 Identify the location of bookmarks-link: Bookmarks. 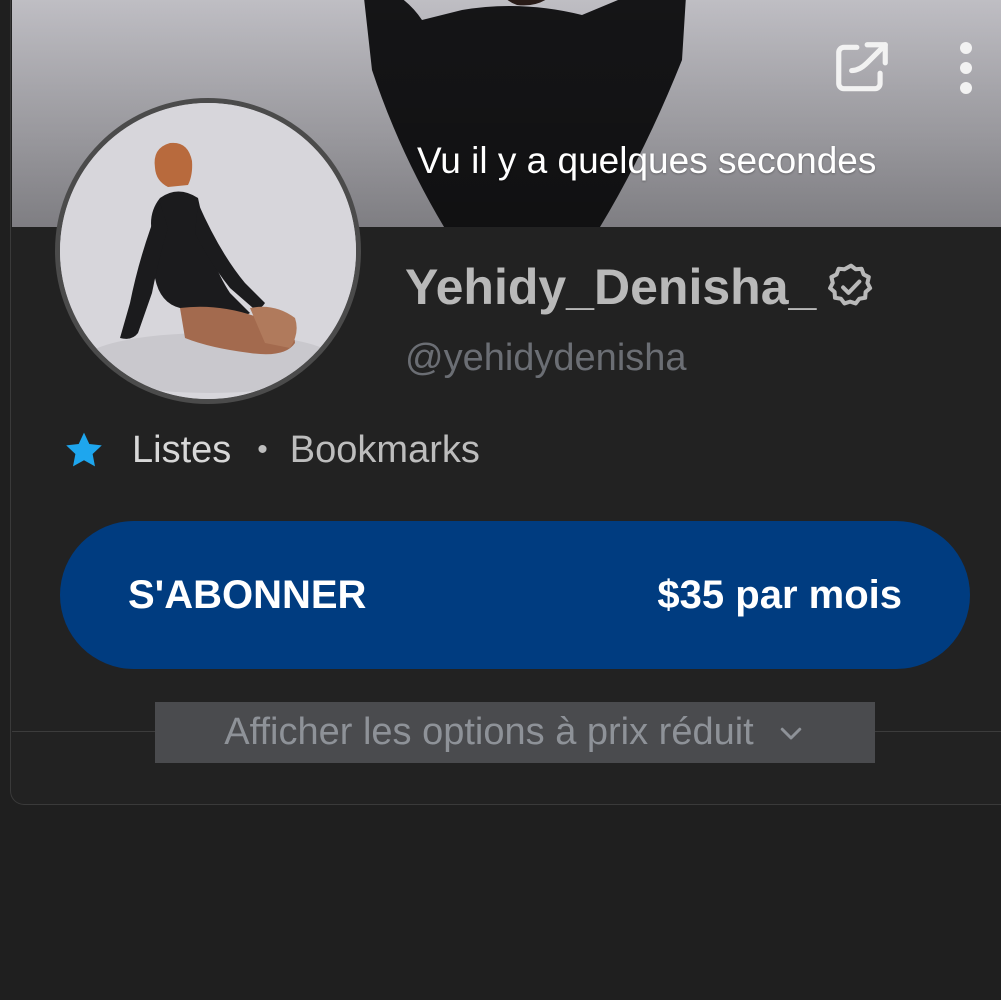
(385, 450).